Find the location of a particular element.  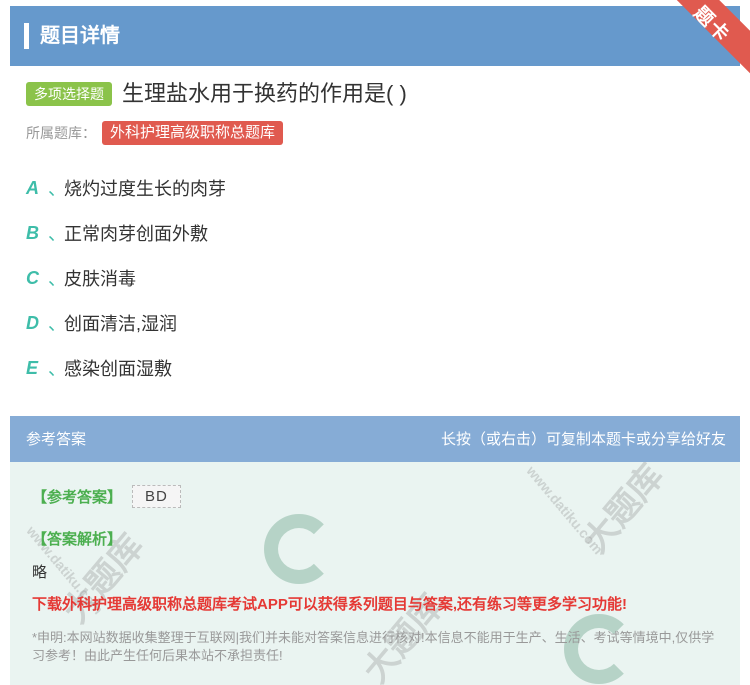

question-title: 生理盐水用于换药的作用是( ) is located at coordinates (264, 93).